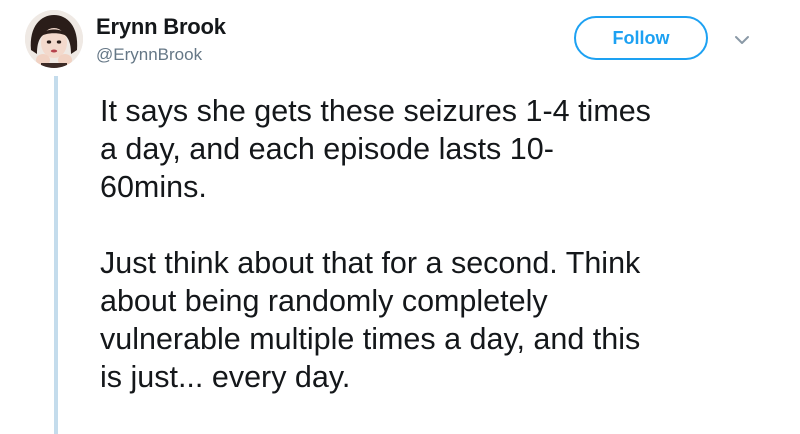 The image size is (800, 434). Describe the element at coordinates (324, 301) in the screenshot. I see `tweet-text-line: about being randomly completely` at that location.